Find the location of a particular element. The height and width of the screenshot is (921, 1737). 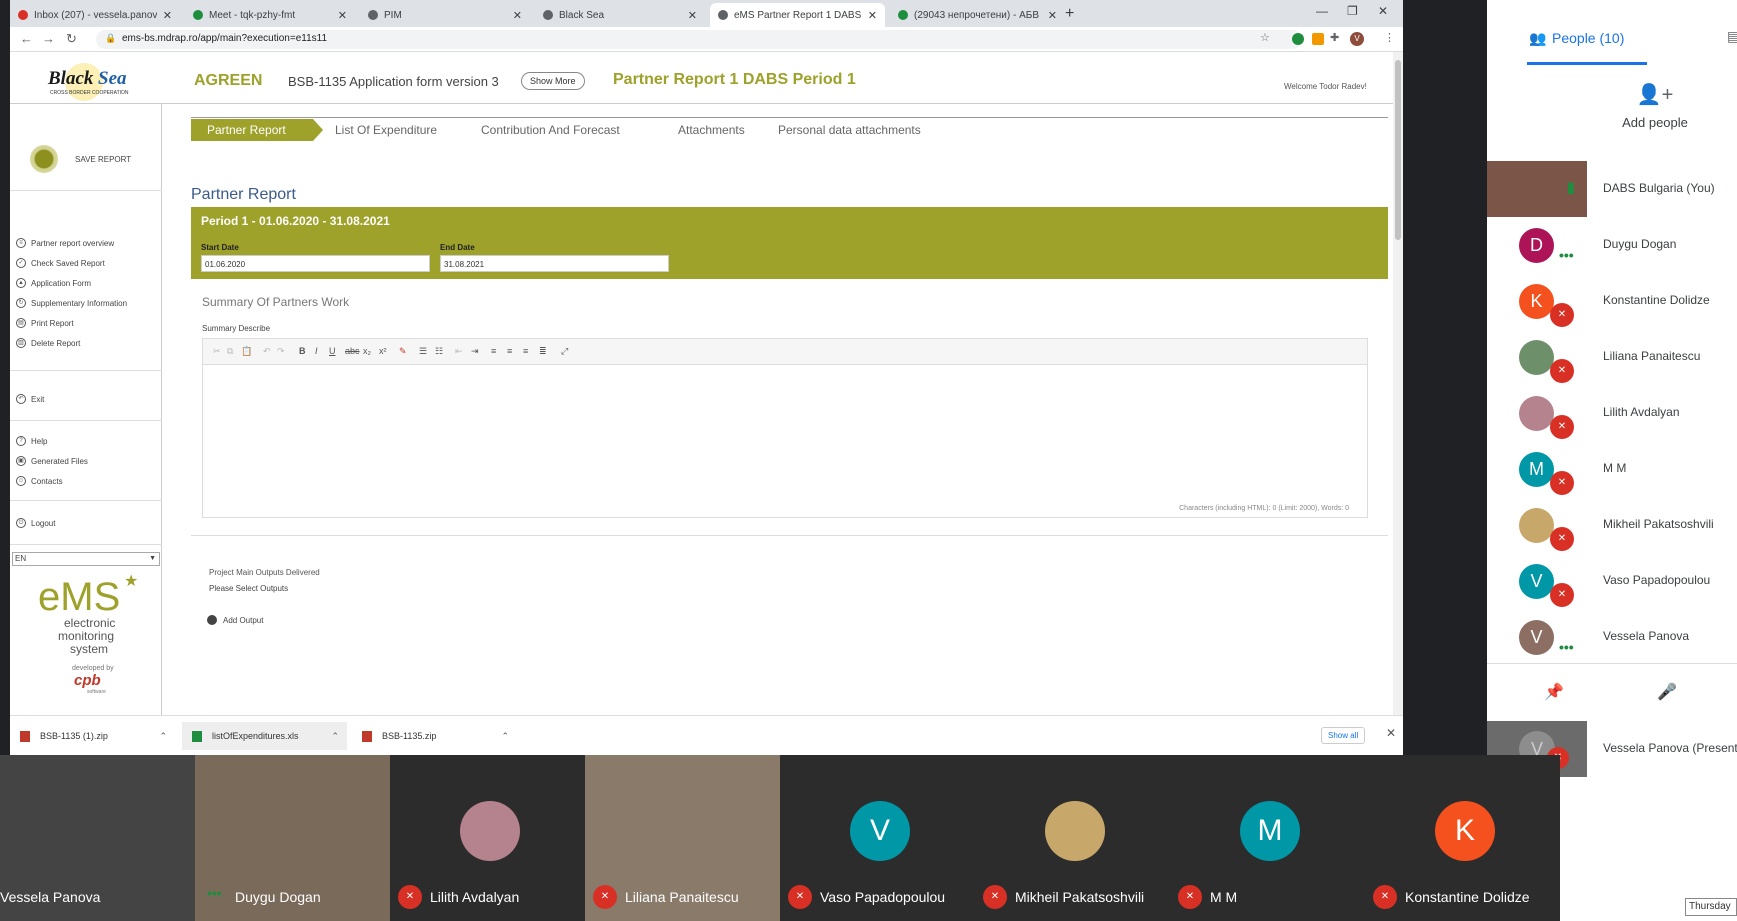

step-attachments: Attachments is located at coordinates (711, 130).